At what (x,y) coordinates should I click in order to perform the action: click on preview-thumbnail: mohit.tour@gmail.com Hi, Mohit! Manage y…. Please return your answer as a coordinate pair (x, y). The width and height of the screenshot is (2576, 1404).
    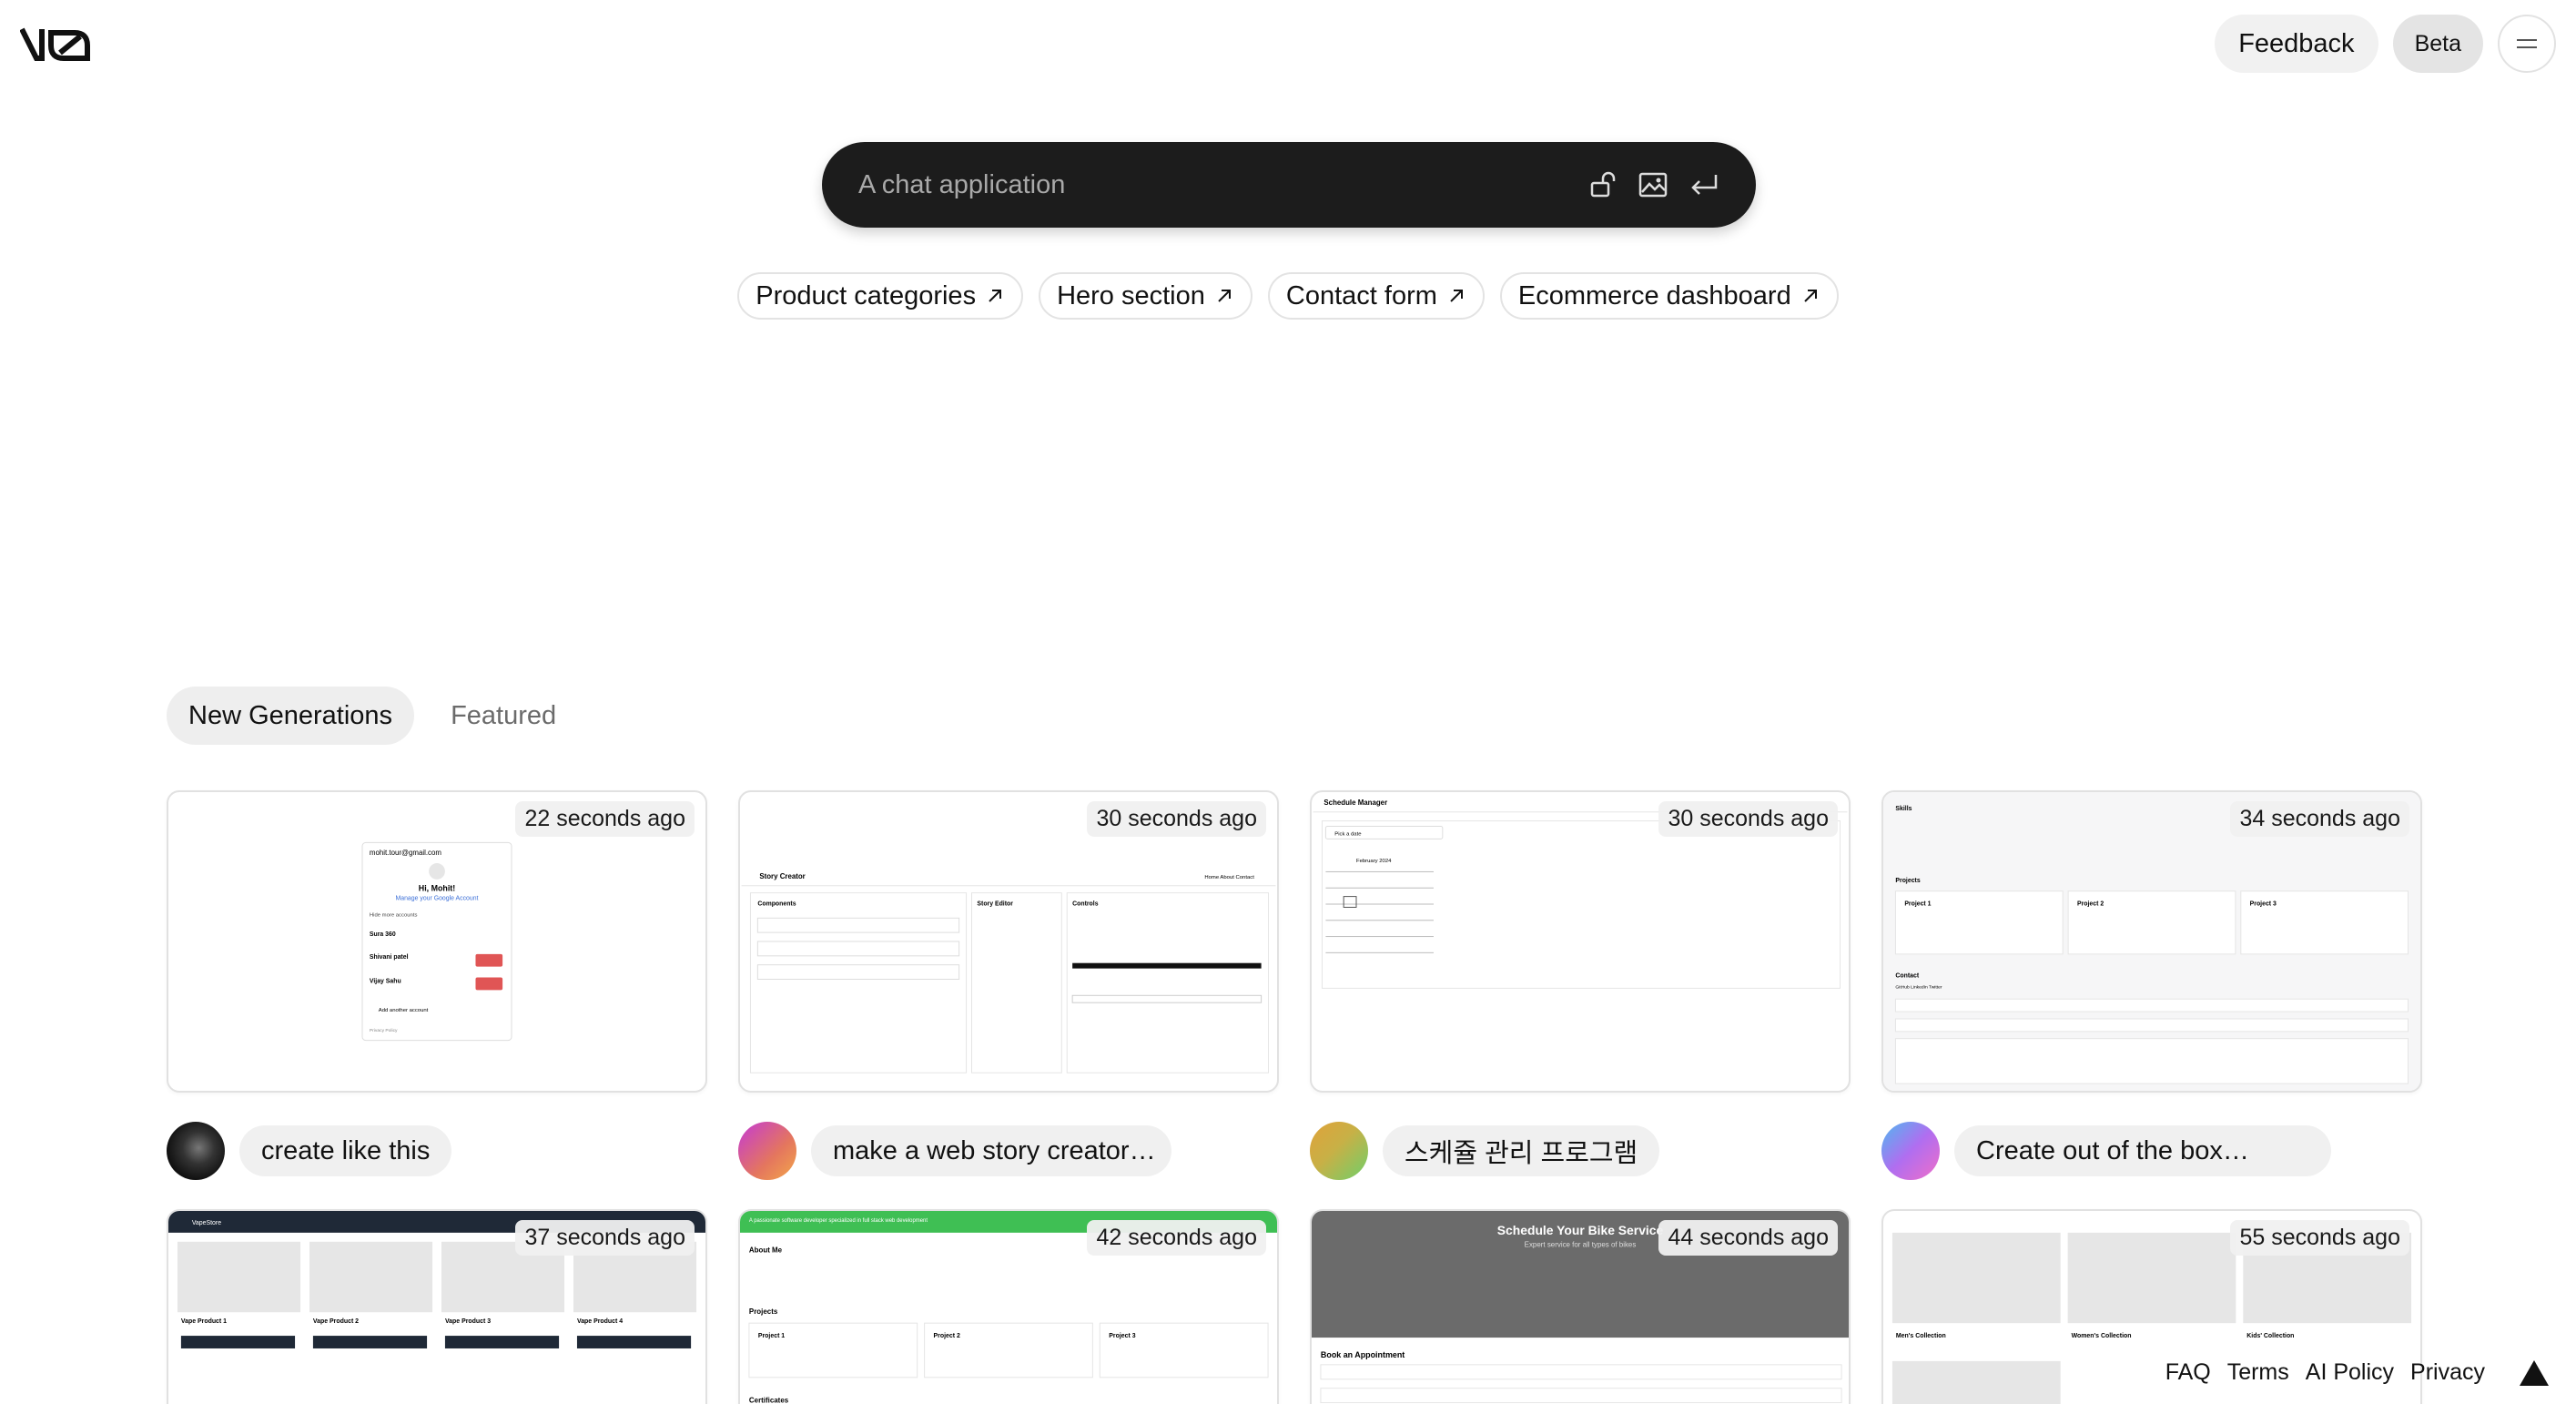
    Looking at the image, I should click on (436, 942).